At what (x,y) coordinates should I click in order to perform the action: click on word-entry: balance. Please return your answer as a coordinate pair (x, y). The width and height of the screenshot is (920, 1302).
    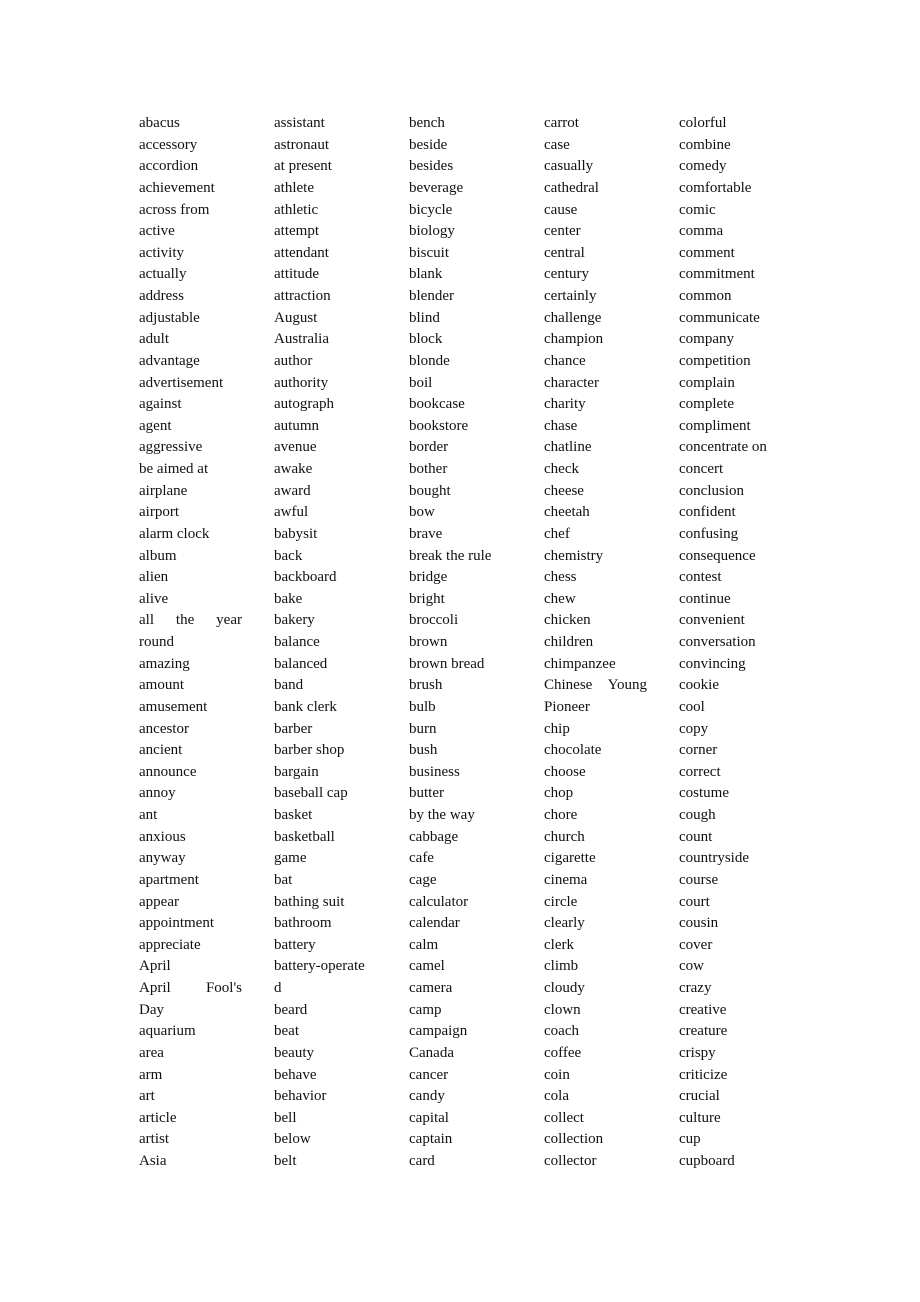
    Looking at the image, I should click on (297, 642).